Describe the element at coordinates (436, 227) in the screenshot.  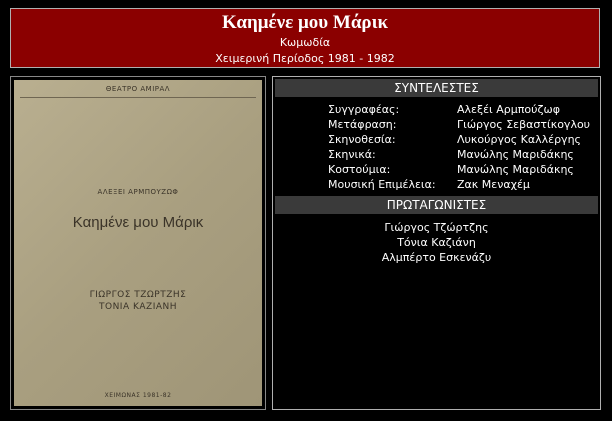
I see `cast-member: Γιώργος Τζώρτζης` at that location.